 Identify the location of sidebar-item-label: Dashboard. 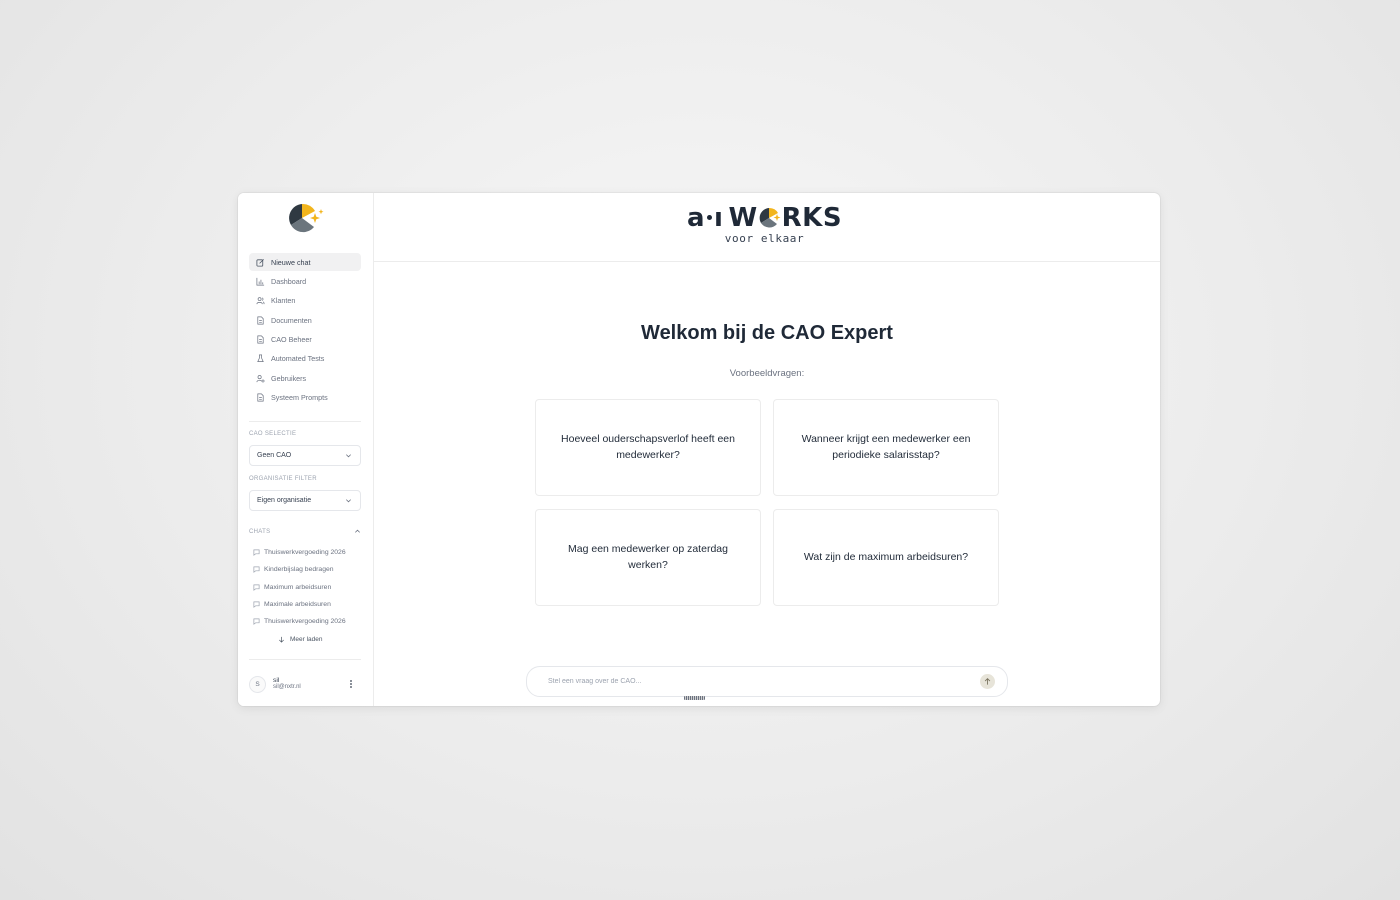
(289, 281).